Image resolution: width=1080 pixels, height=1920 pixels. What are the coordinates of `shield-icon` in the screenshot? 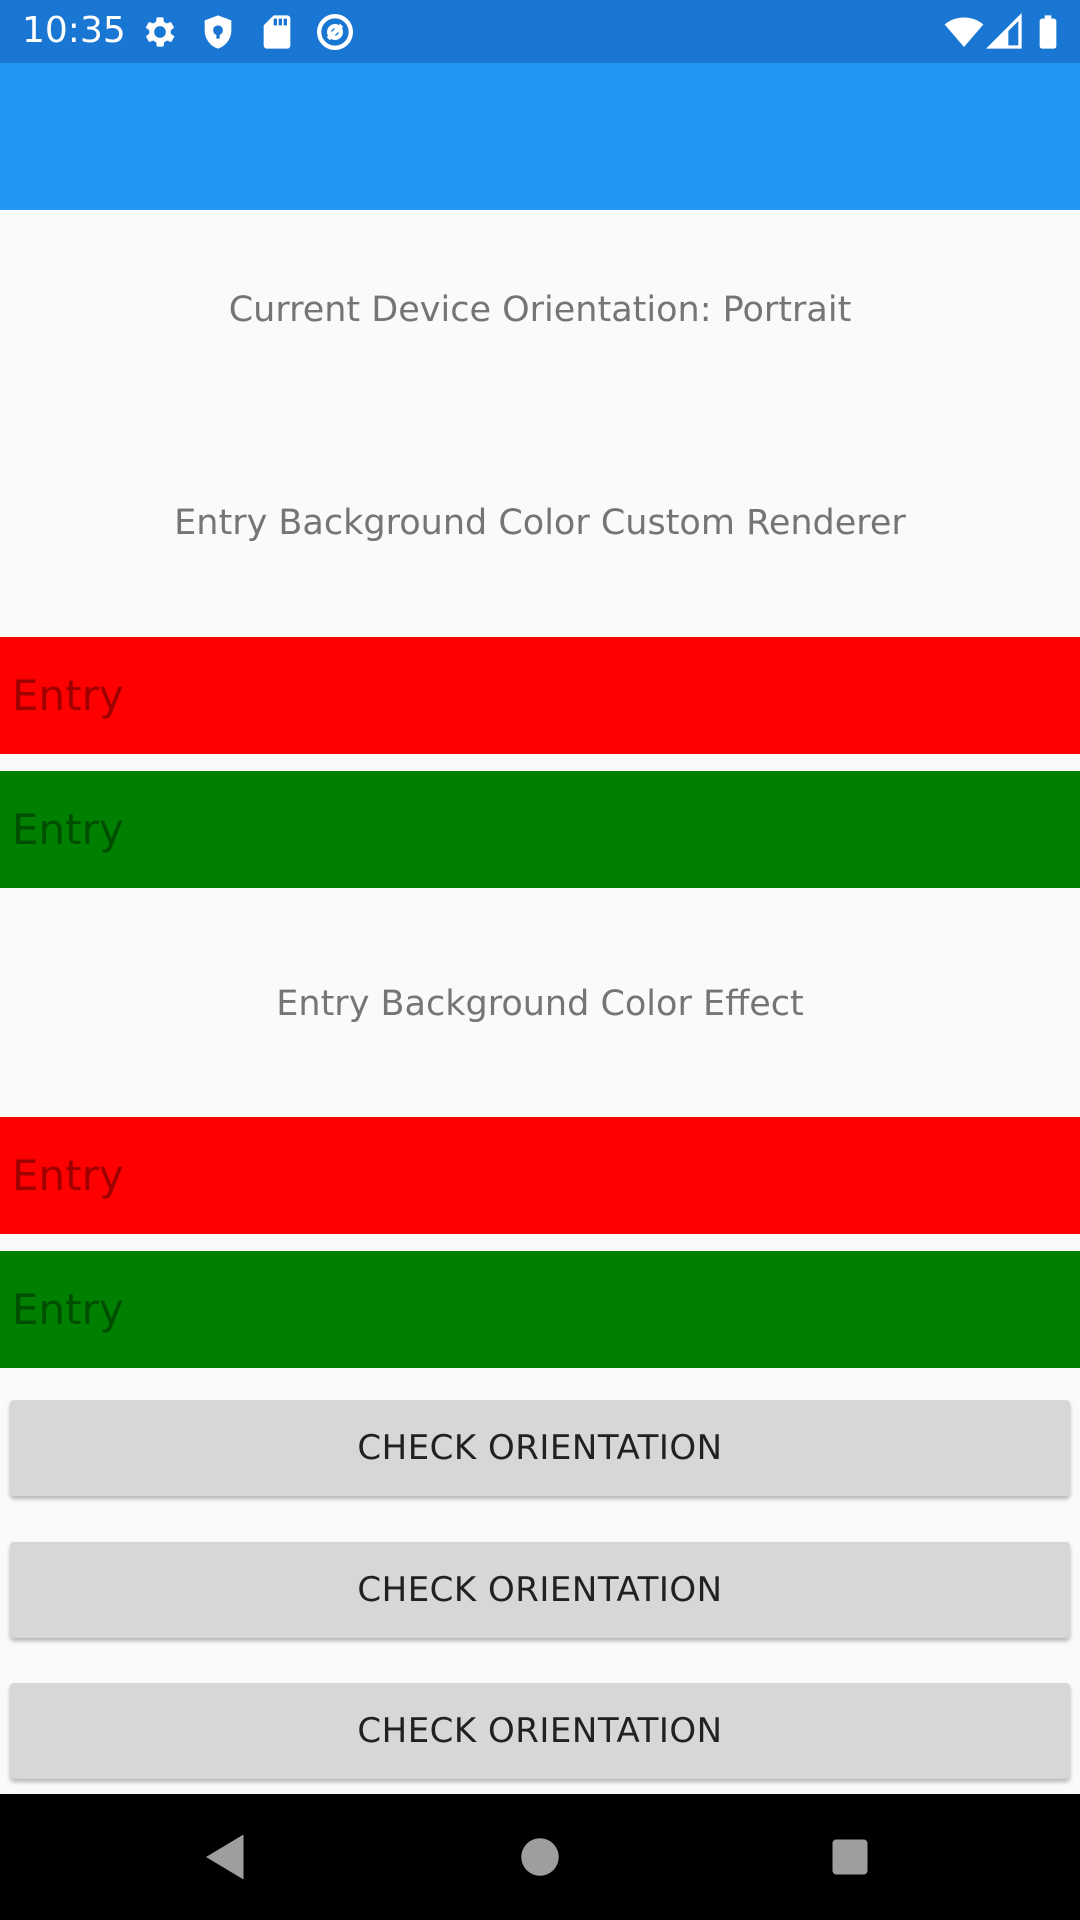 It's located at (218, 32).